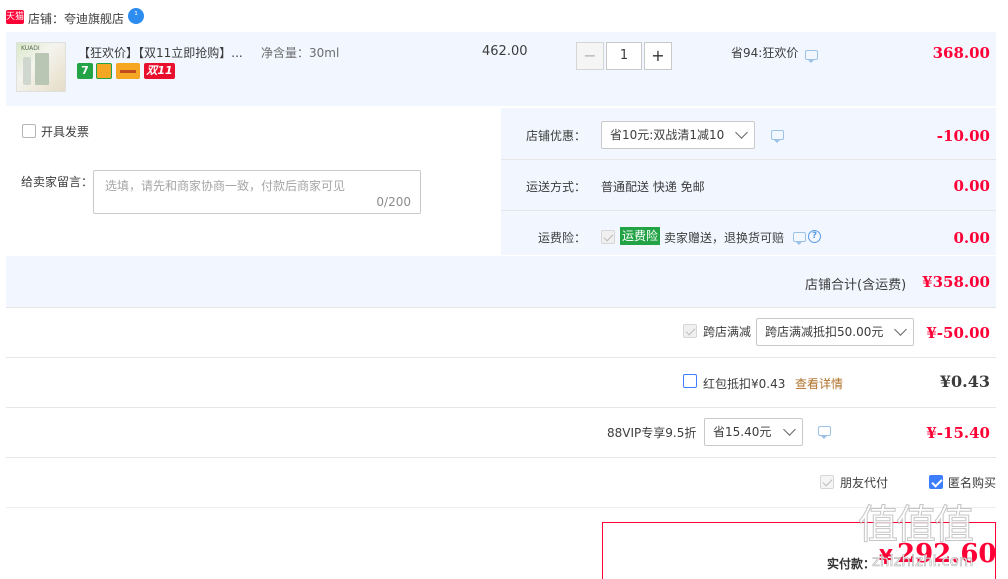  I want to click on vip-amount: ¥-15.40, so click(958, 433).